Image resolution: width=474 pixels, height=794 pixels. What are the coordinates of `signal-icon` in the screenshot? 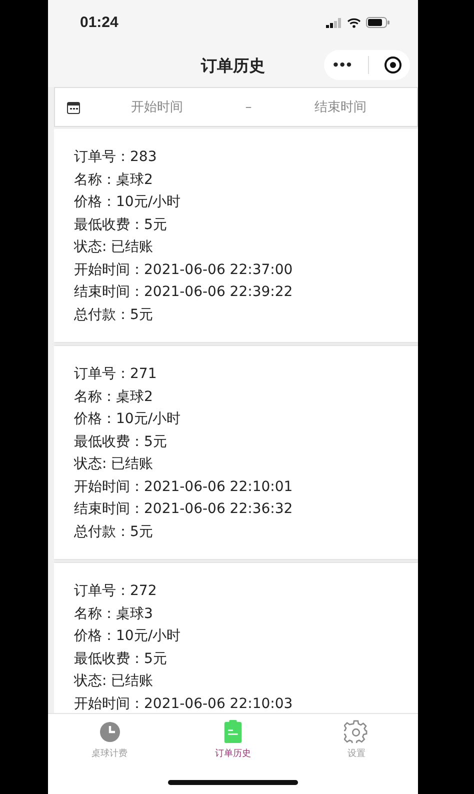 It's located at (334, 23).